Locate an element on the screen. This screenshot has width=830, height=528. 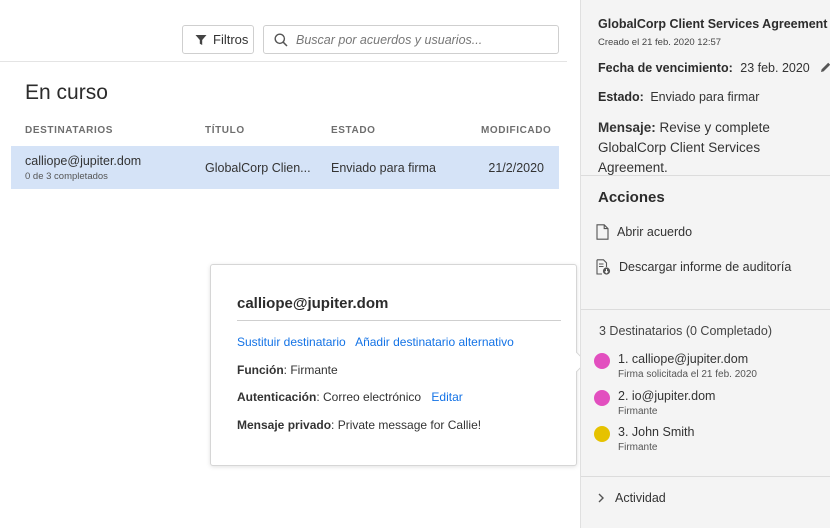
recipient-name: 3. John Smith is located at coordinates (656, 432).